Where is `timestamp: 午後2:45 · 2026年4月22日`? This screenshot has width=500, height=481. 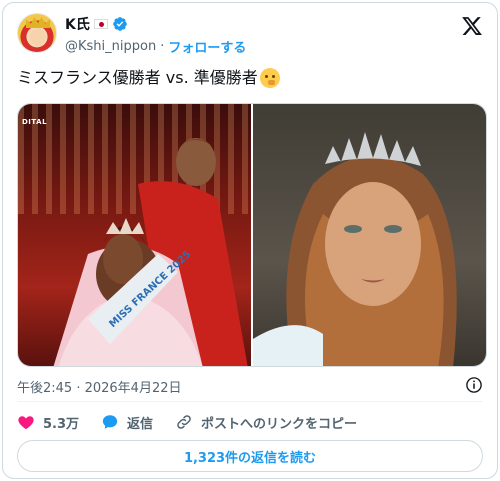
timestamp: 午後2:45 · 2026年4月22日 is located at coordinates (99, 386).